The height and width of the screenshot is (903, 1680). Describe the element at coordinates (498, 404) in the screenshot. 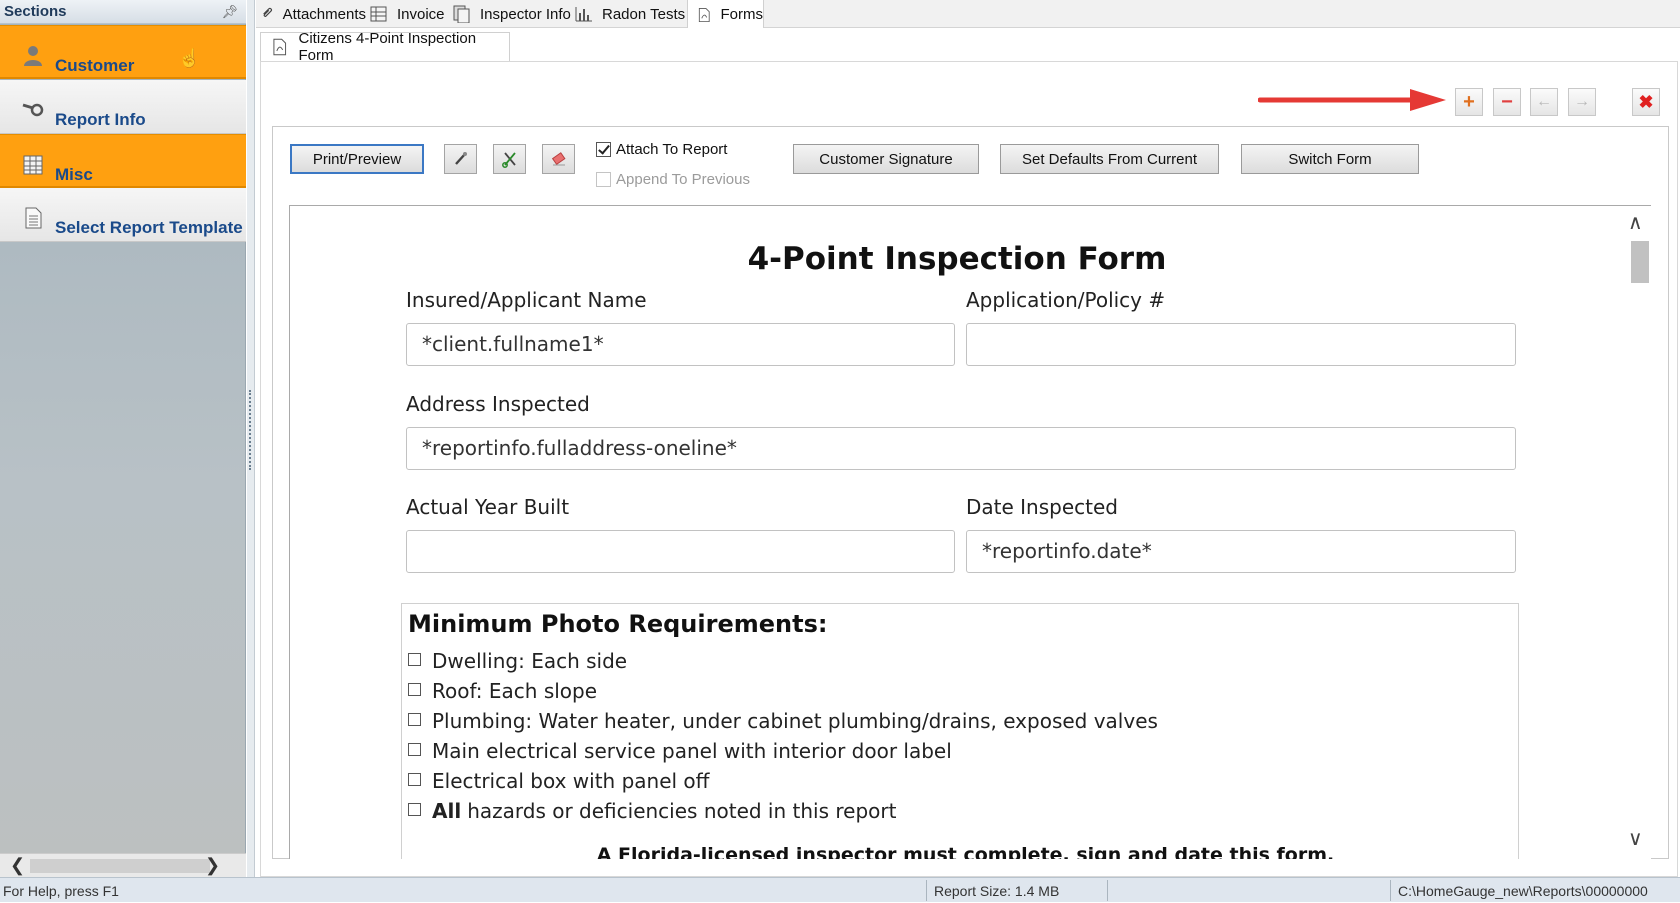

I see `address-label: Address Inspected` at that location.